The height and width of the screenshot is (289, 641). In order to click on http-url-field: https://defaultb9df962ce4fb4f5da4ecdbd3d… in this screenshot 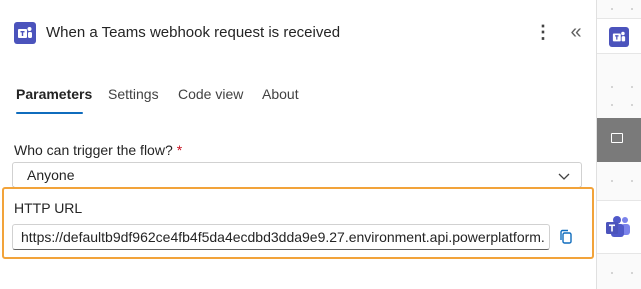, I will do `click(281, 237)`.